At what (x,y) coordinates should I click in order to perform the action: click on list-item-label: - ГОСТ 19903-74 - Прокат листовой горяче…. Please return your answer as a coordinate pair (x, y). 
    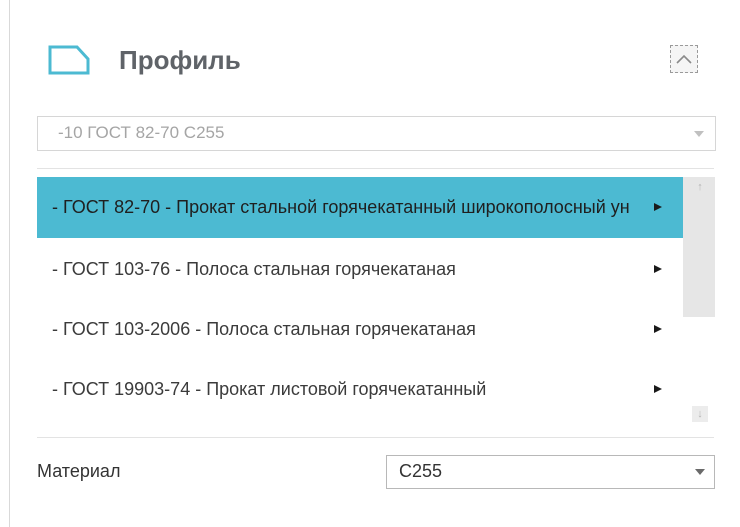
    Looking at the image, I should click on (269, 389).